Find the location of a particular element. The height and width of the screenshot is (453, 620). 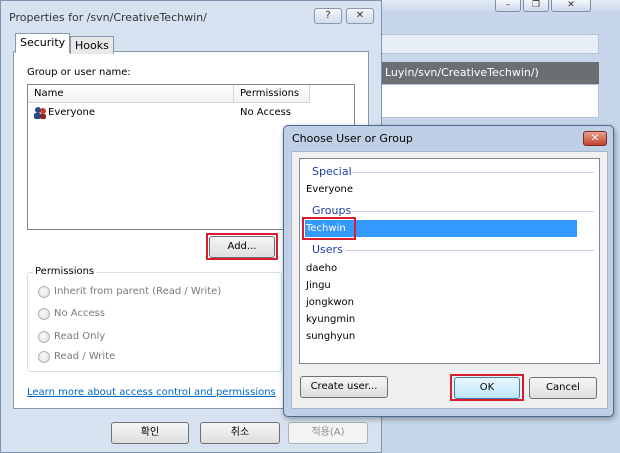

list-item-techwin: Techwin is located at coordinates (326, 228).